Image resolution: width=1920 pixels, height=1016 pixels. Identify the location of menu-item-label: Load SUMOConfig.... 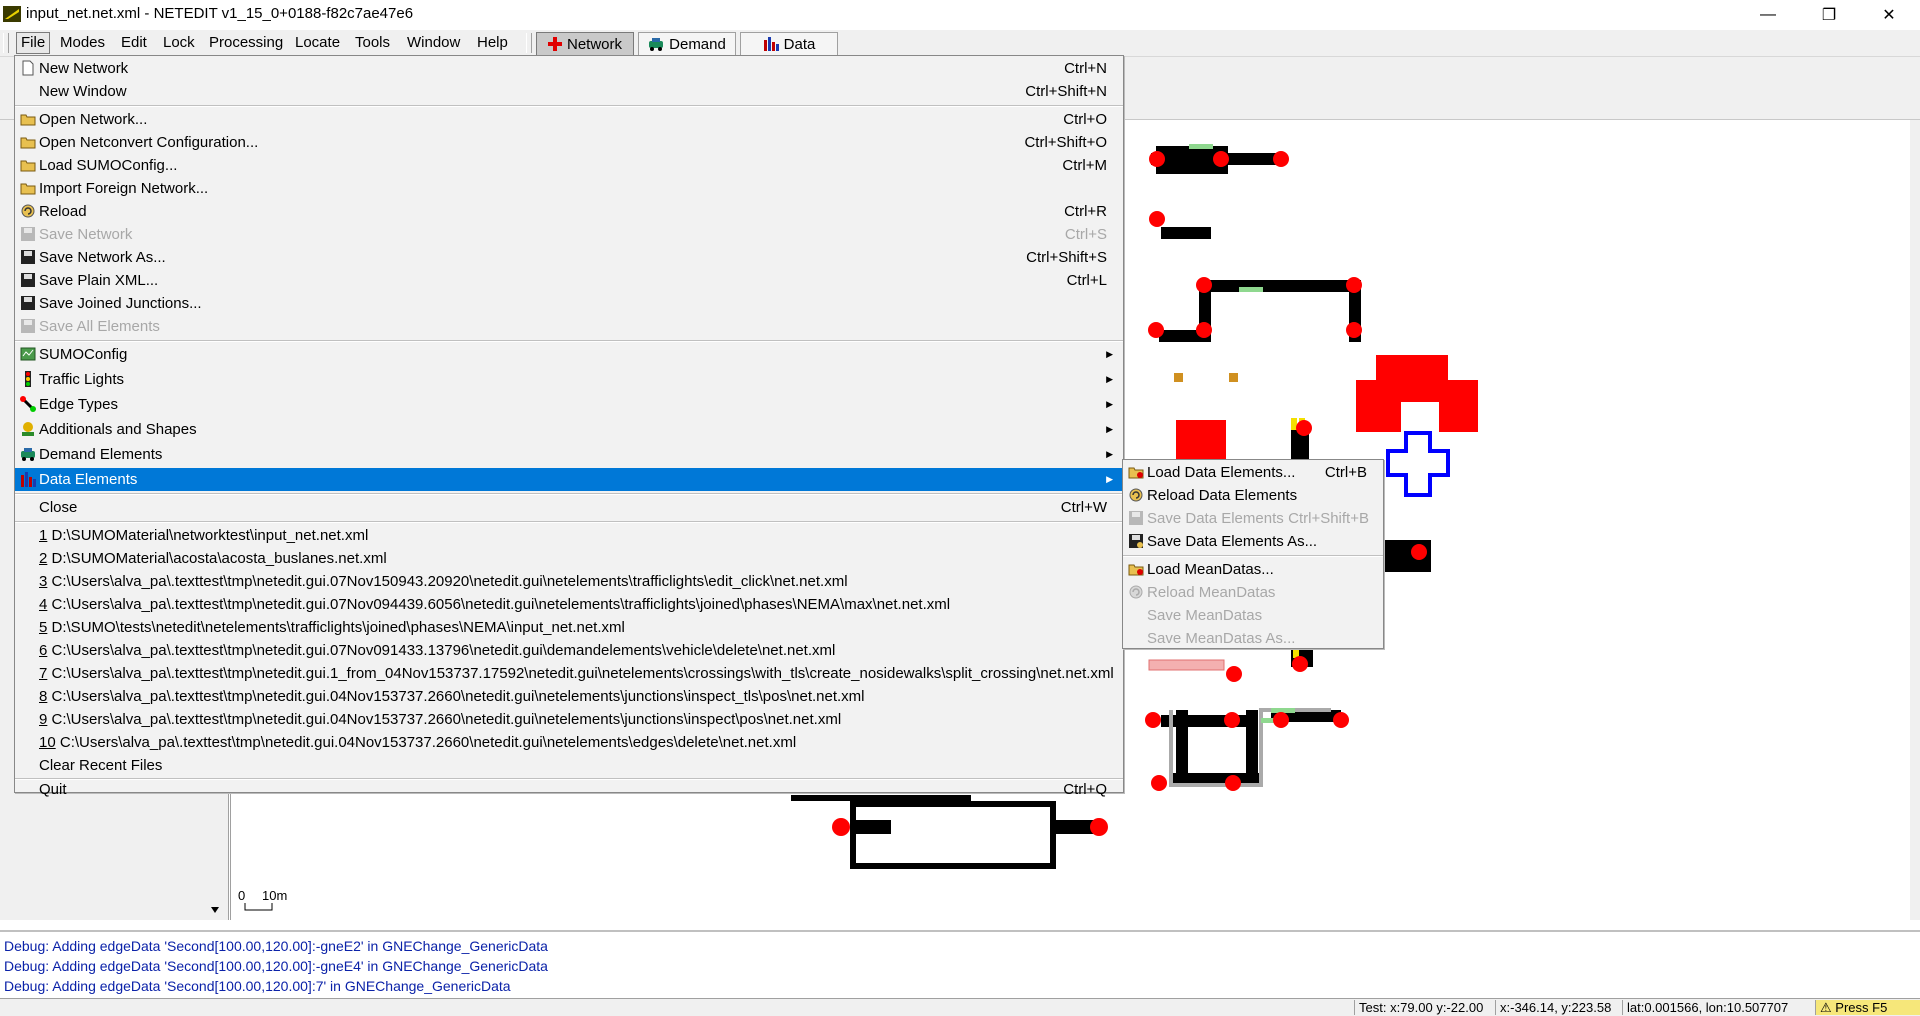
(108, 165).